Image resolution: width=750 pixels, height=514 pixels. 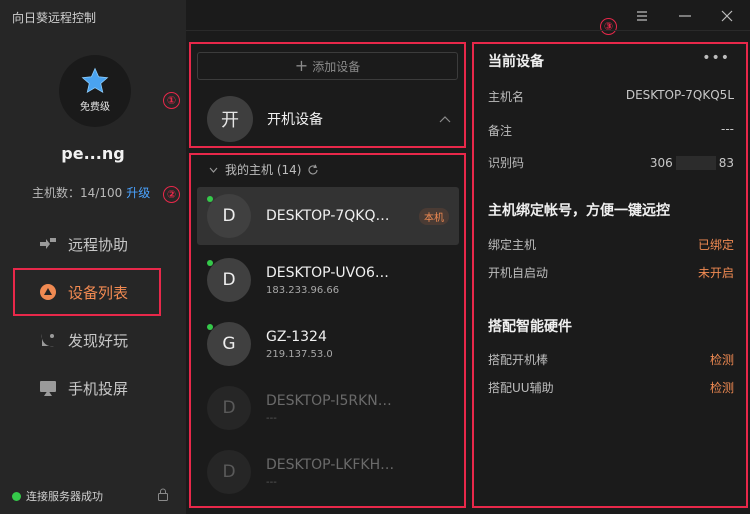 What do you see at coordinates (611, 244) in the screenshot?
I see `bound-row: 绑定主机 已绑定` at bounding box center [611, 244].